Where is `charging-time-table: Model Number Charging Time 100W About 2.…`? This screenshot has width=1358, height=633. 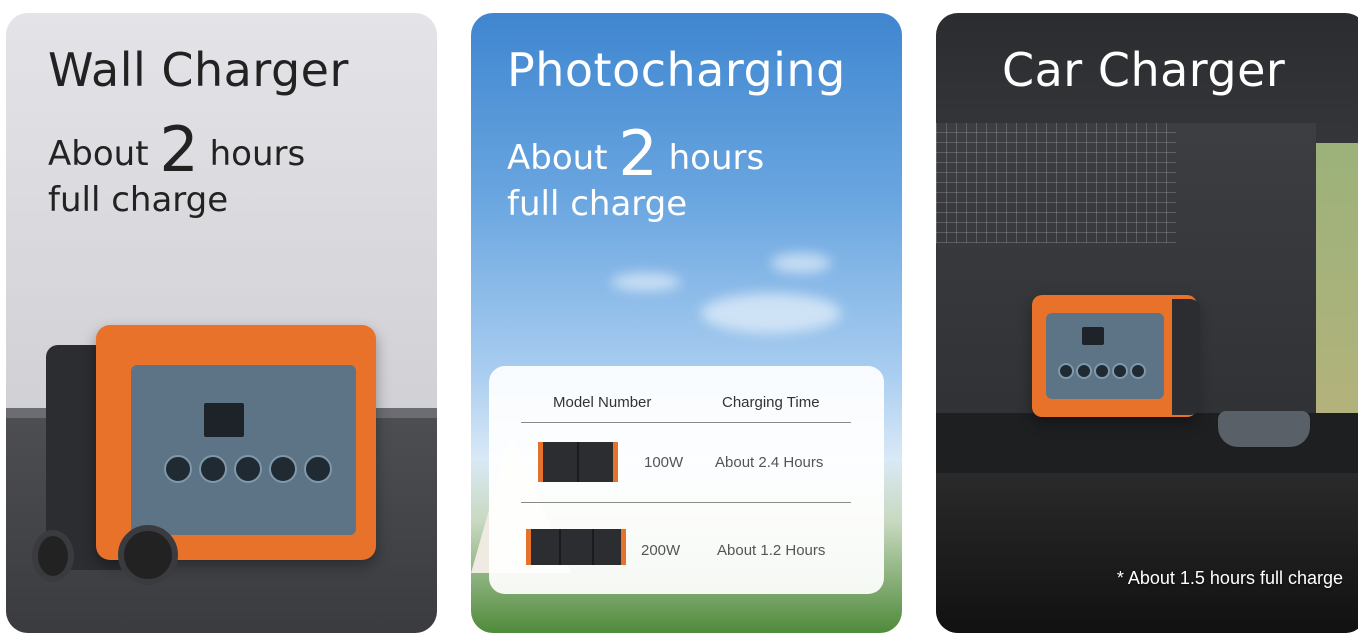
charging-time-table: Model Number Charging Time 100W About 2.… is located at coordinates (686, 480).